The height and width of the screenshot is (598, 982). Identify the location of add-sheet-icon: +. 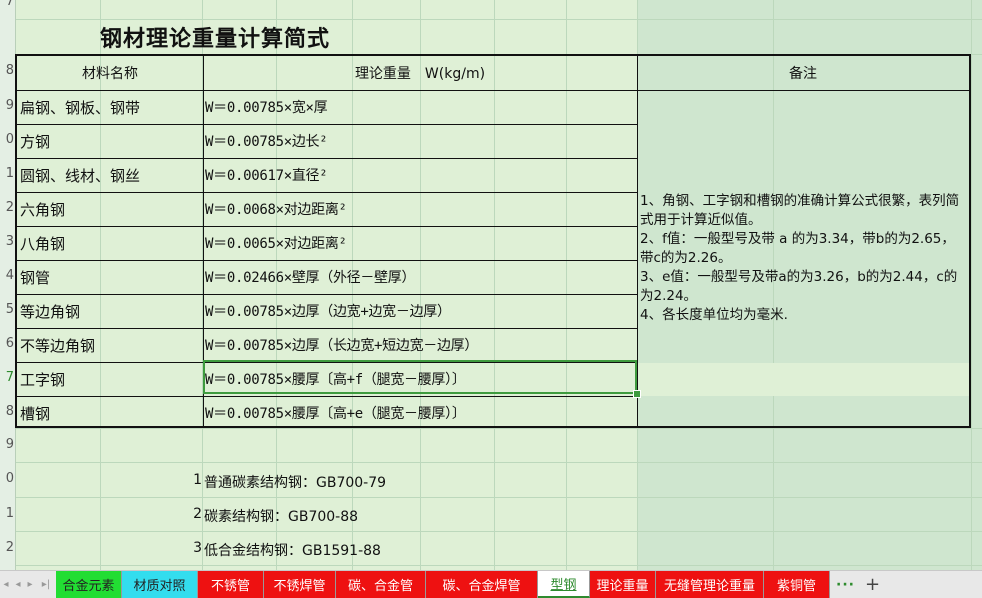
(872, 584).